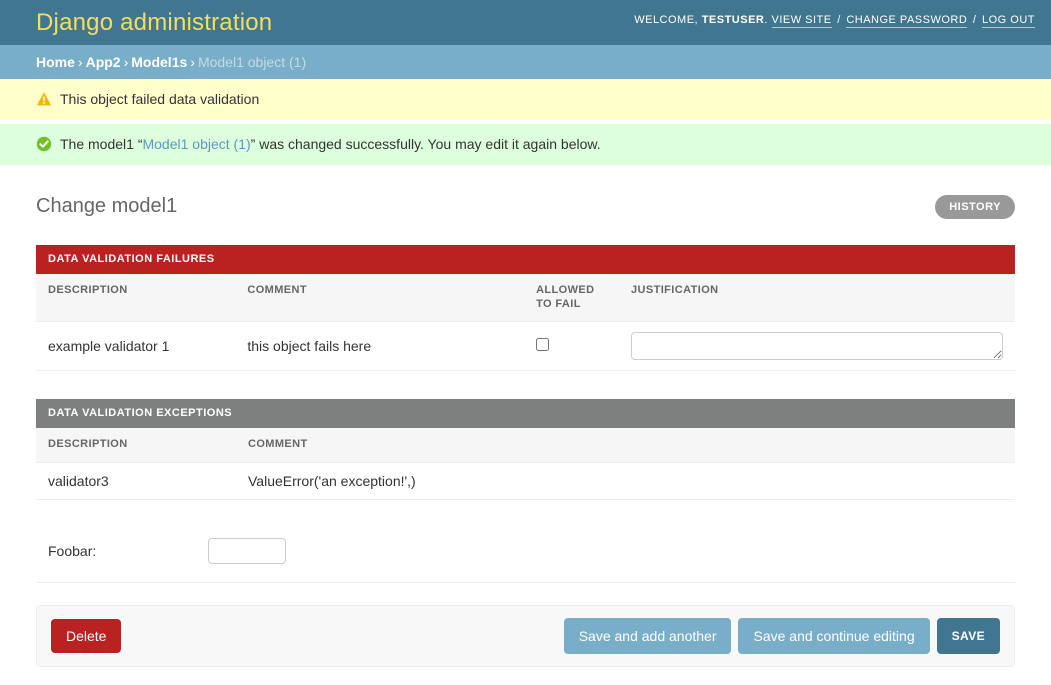 Image resolution: width=1051 pixels, height=685 pixels. Describe the element at coordinates (525, 556) in the screenshot. I see `form-row-foobar: Foobar:` at that location.